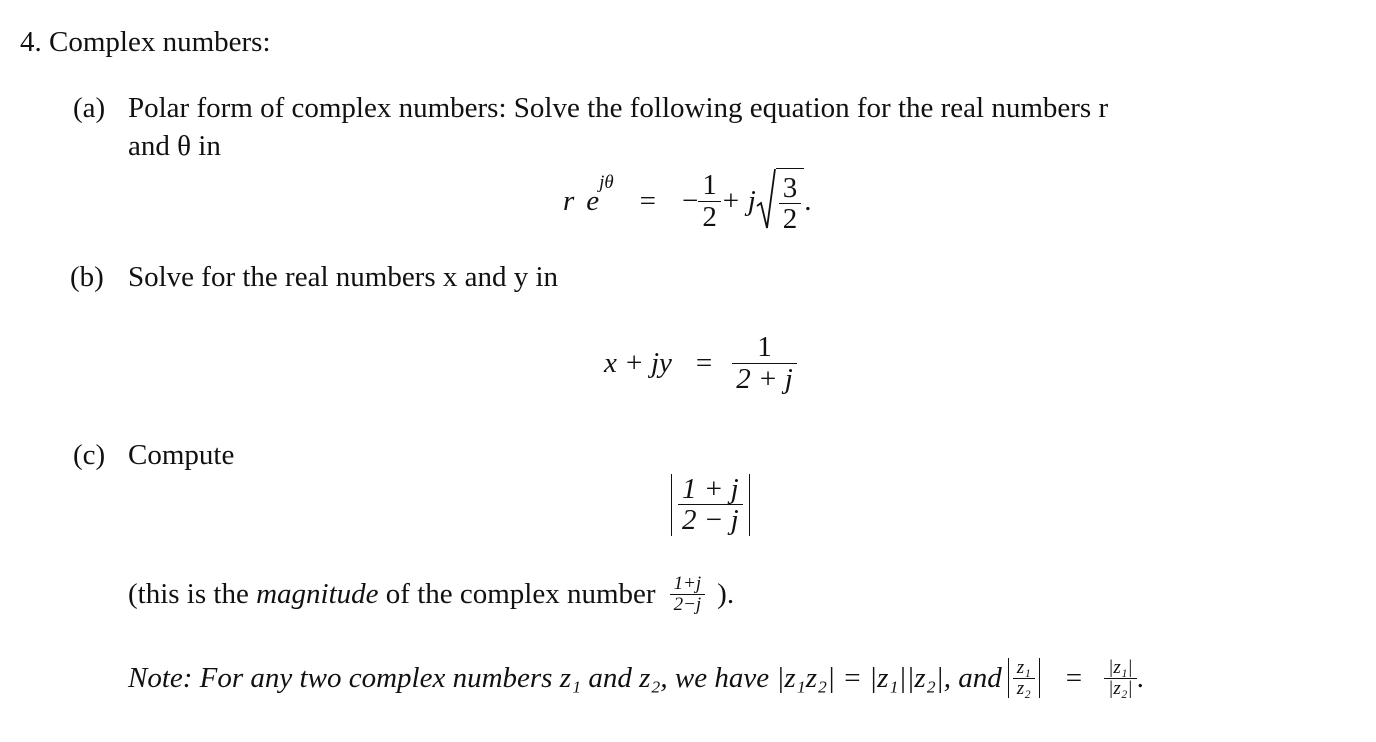  I want to click on part-b-equation: x + jy = 1 2 + j, so click(700, 363).